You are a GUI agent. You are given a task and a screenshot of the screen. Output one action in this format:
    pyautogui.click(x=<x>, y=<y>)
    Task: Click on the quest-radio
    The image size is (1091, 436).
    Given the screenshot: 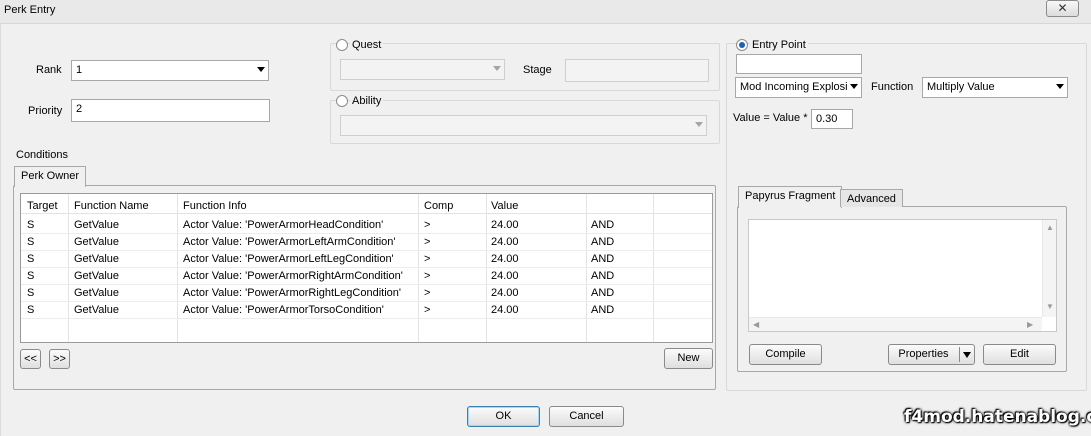 What is the action you would take?
    pyautogui.click(x=342, y=45)
    